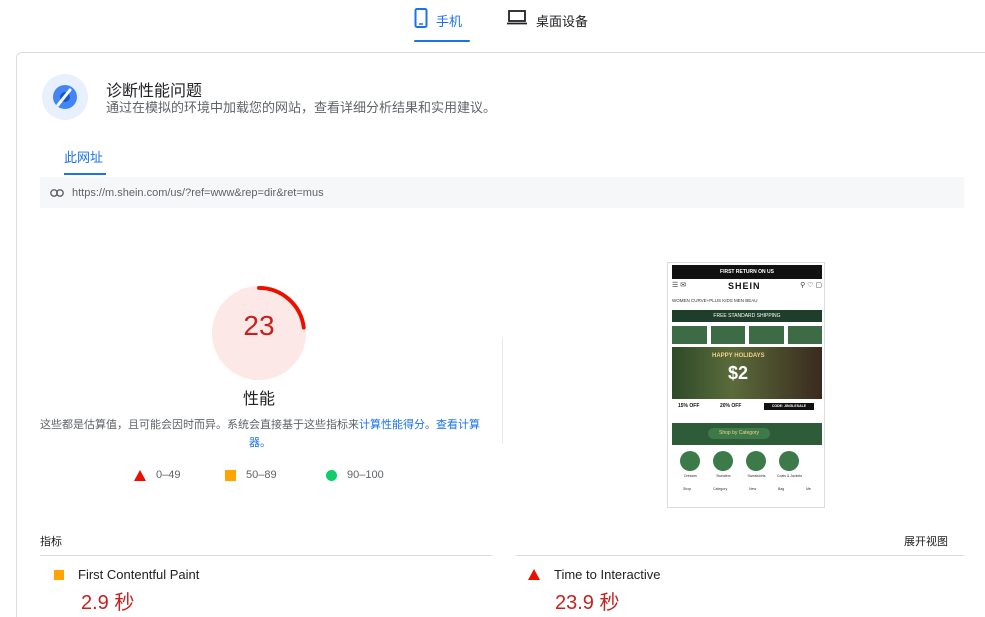 The height and width of the screenshot is (617, 985). I want to click on legend-pass-range: 90–100, so click(365, 475).